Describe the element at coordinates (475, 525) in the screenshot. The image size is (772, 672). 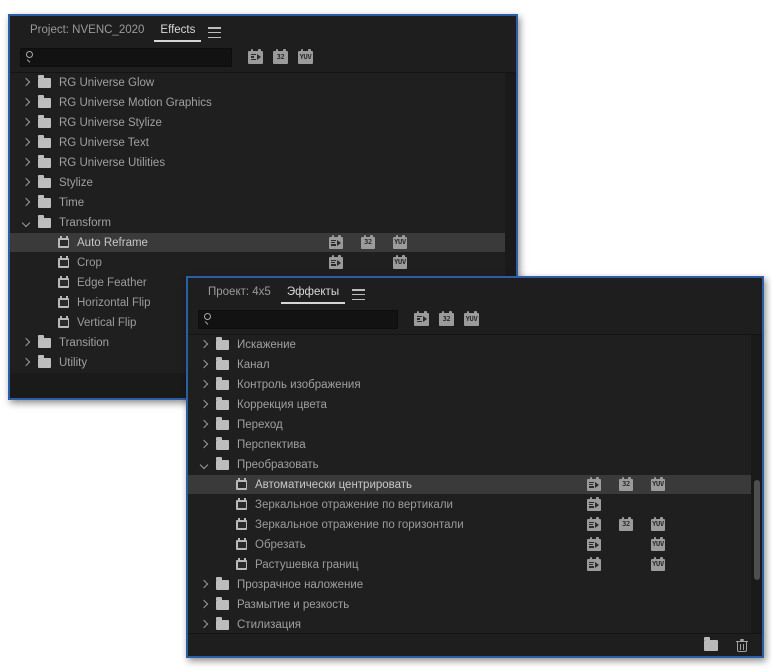
I see `tree-effect-row: Зеркальное отражение по горизонтали 32 YUV` at that location.